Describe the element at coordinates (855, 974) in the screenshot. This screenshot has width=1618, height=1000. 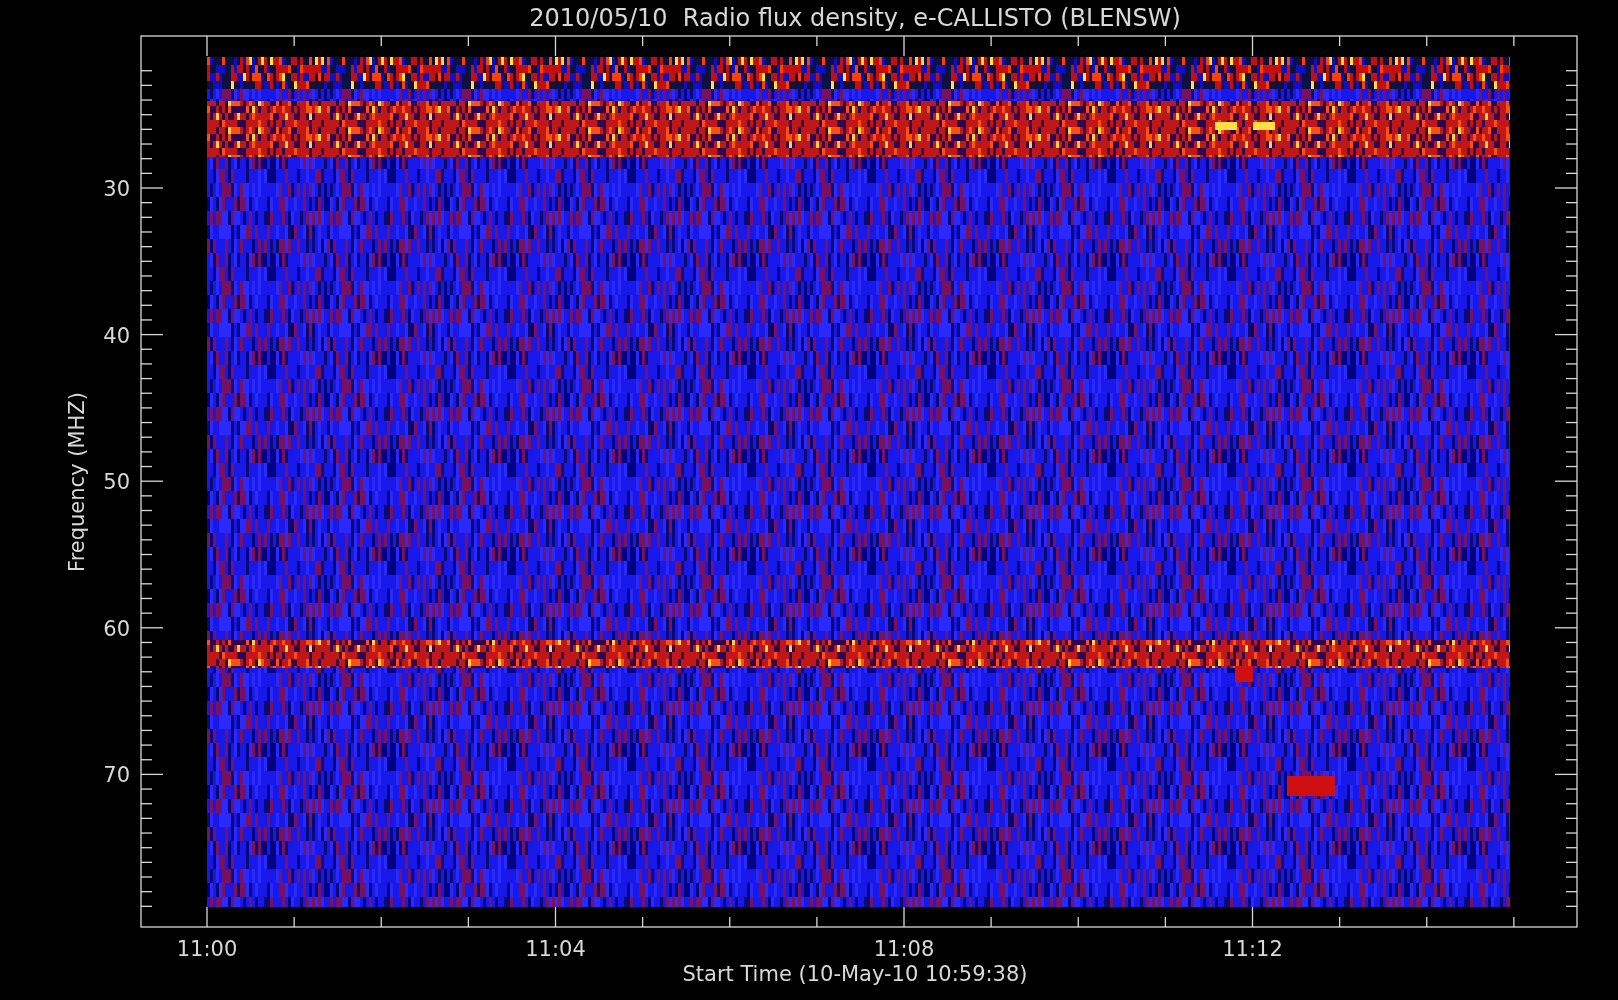
I see `x-axis-label: Start Time (10-May-10 10:59:38)` at that location.